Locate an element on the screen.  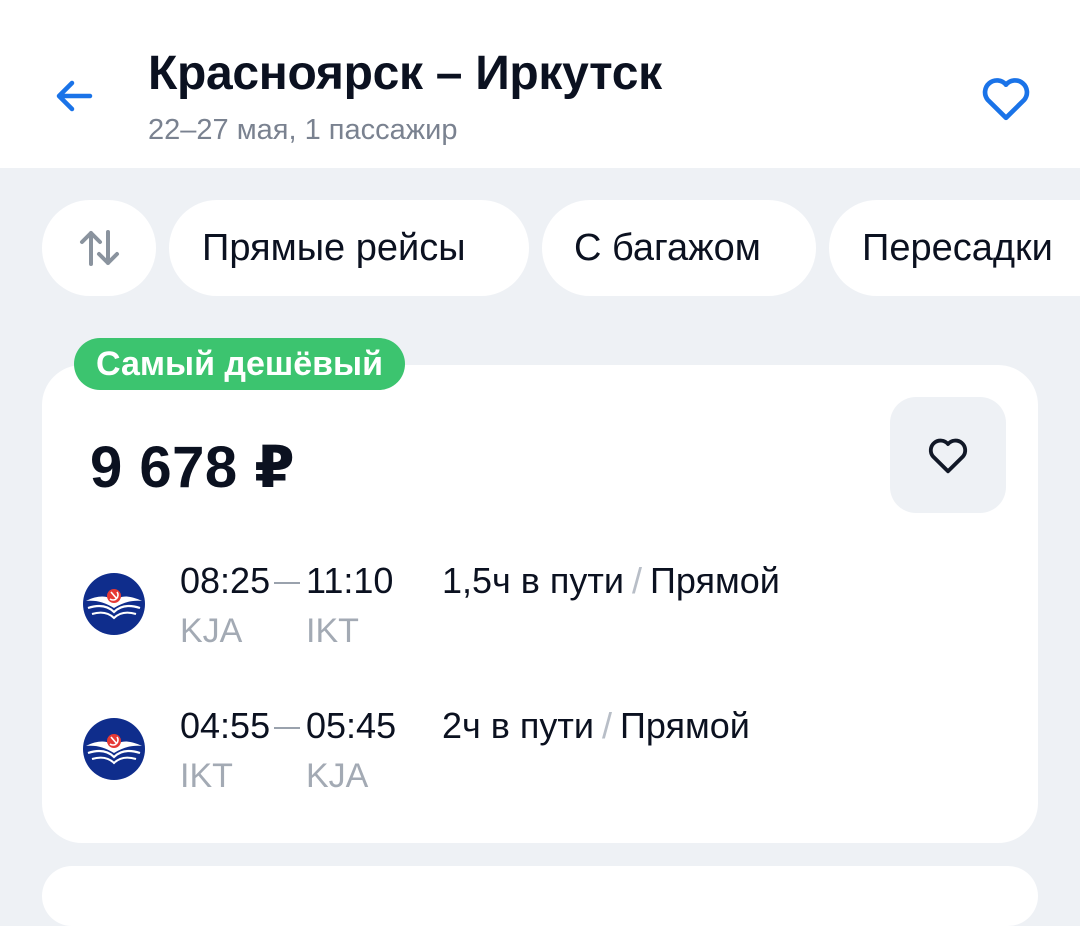
sort-arrows-icon is located at coordinates (99, 248).